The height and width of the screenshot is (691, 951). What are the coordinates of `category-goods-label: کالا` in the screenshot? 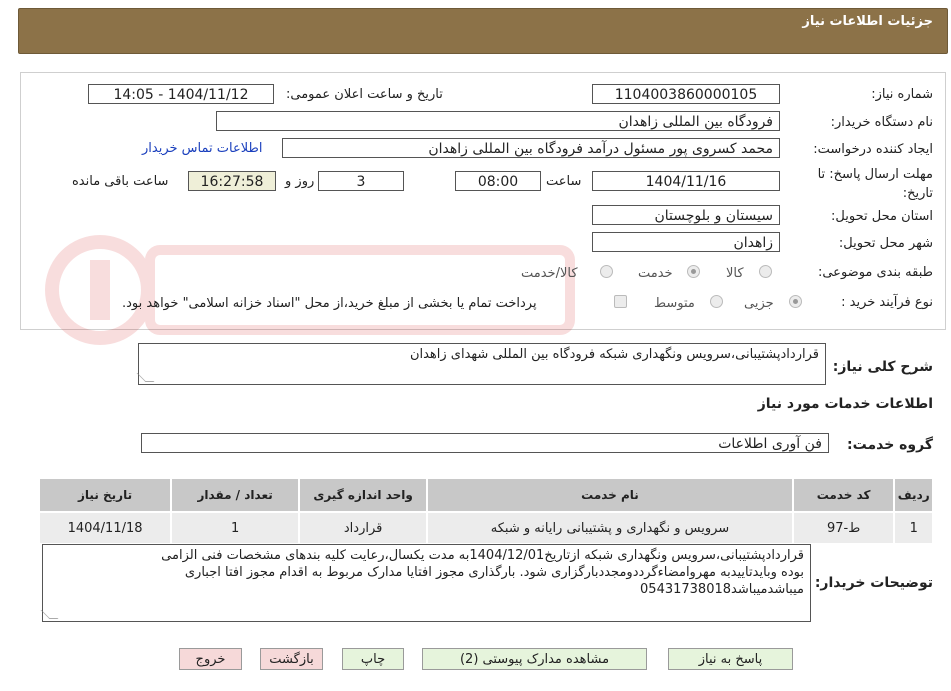 It's located at (735, 273).